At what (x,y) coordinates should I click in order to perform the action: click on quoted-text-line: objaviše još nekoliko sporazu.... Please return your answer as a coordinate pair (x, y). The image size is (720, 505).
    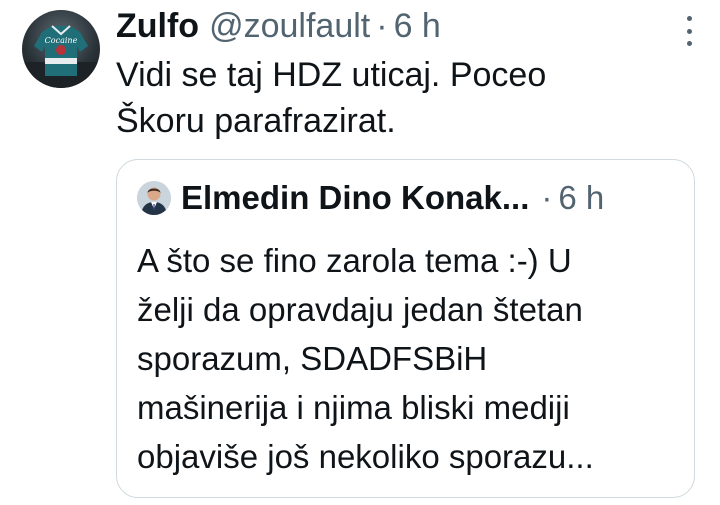
    Looking at the image, I should click on (365, 456).